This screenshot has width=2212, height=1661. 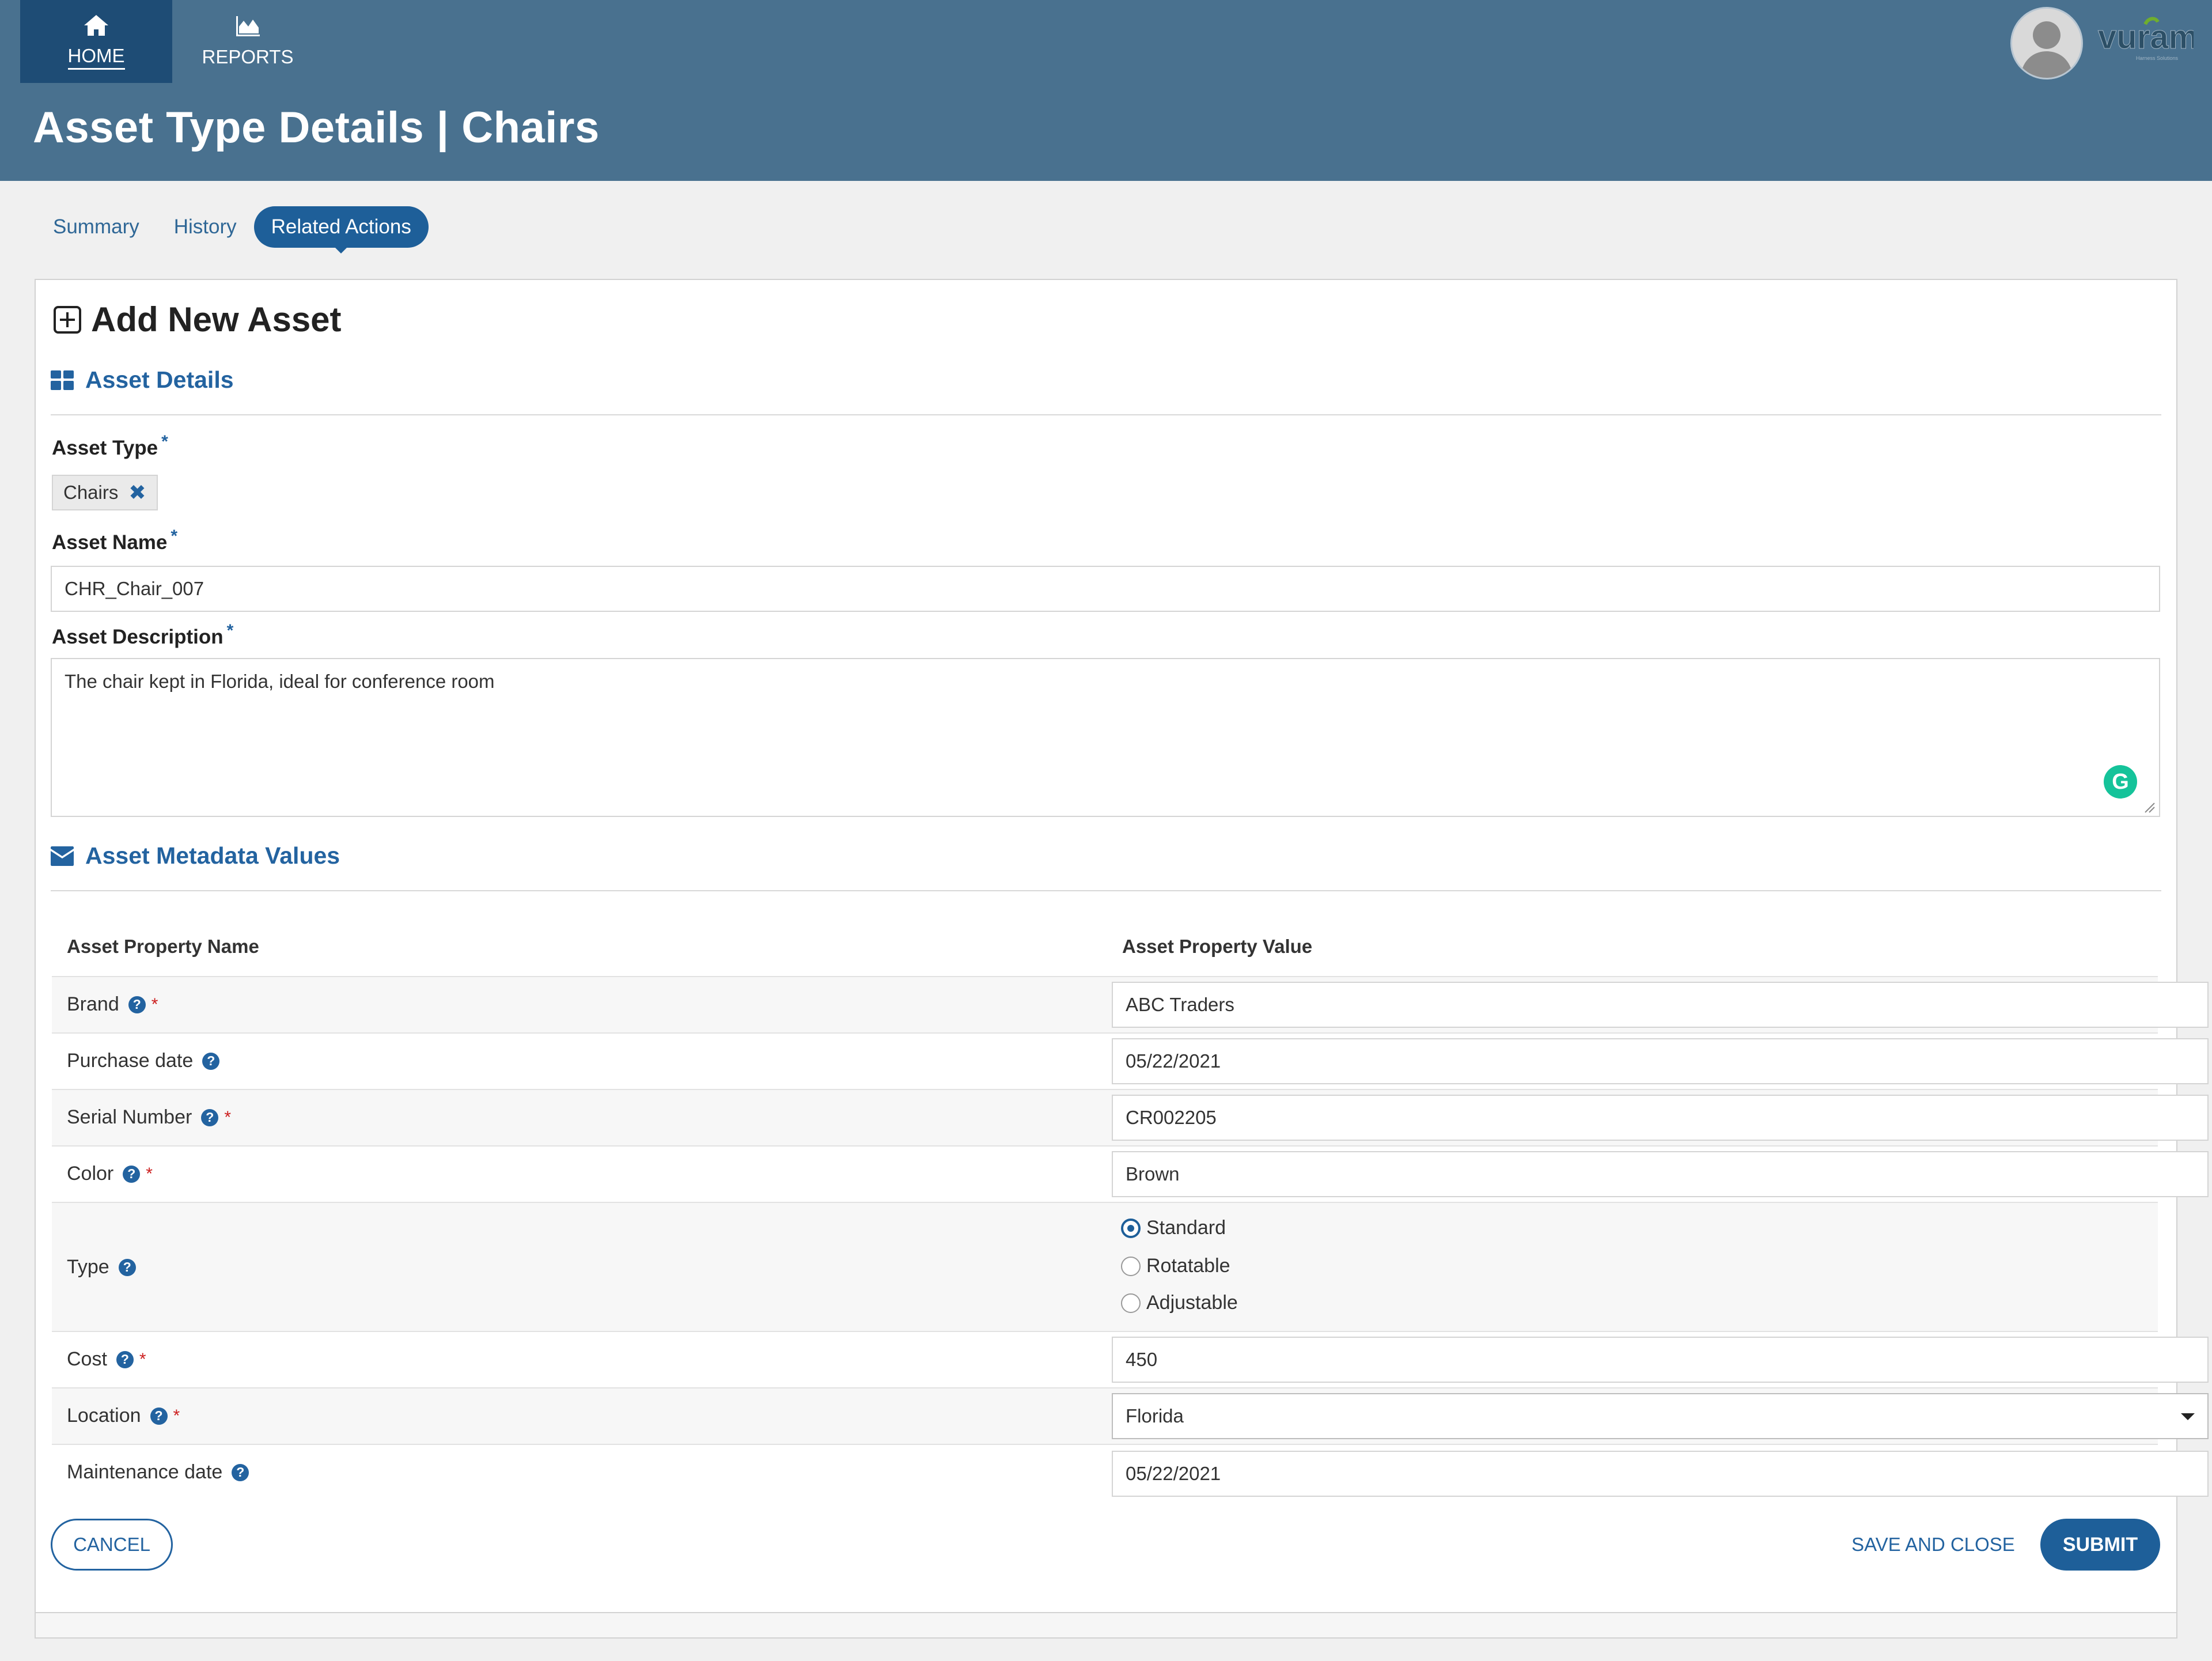 I want to click on table-row: Purchase date ? 05/22/2021, so click(x=1130, y=1060).